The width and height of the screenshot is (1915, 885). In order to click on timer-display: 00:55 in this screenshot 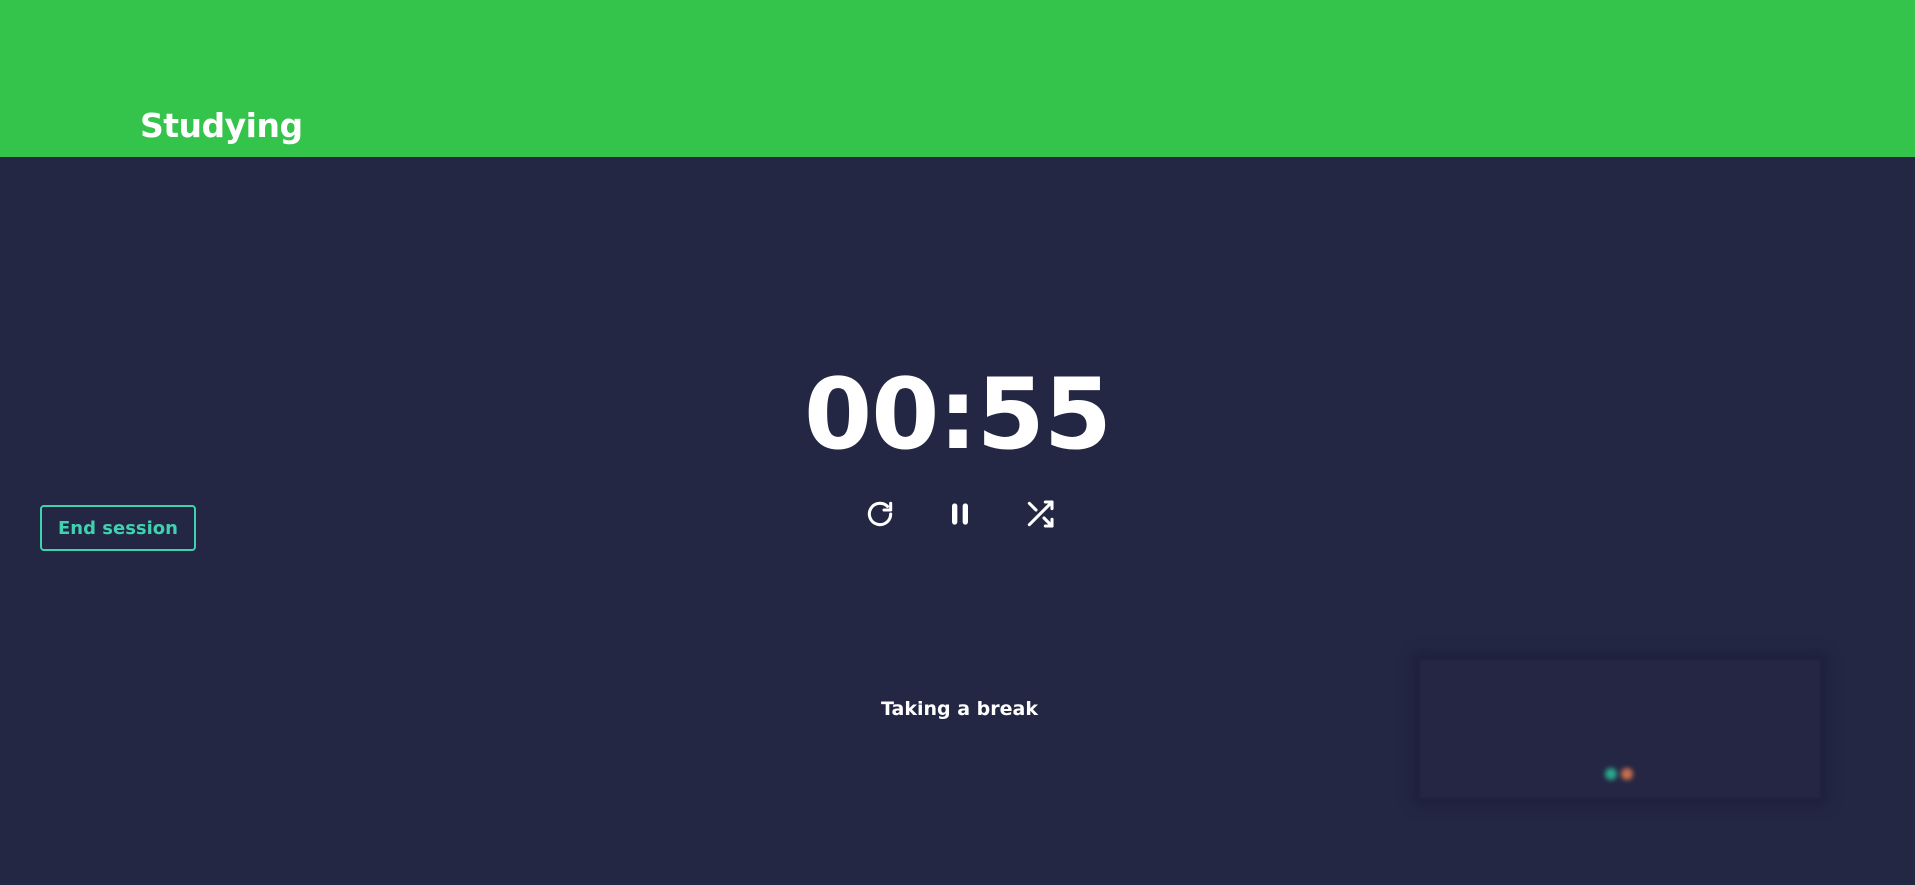, I will do `click(958, 415)`.